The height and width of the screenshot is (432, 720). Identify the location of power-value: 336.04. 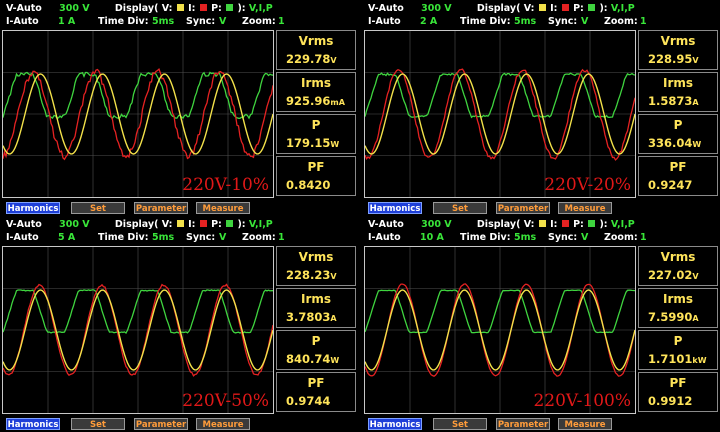
(670, 143).